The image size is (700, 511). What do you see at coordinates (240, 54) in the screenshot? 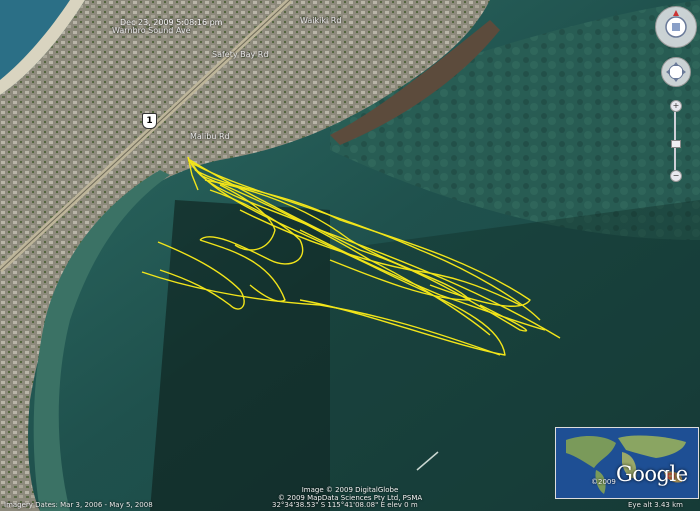
I see `road-label: Safety Bay Rd` at bounding box center [240, 54].